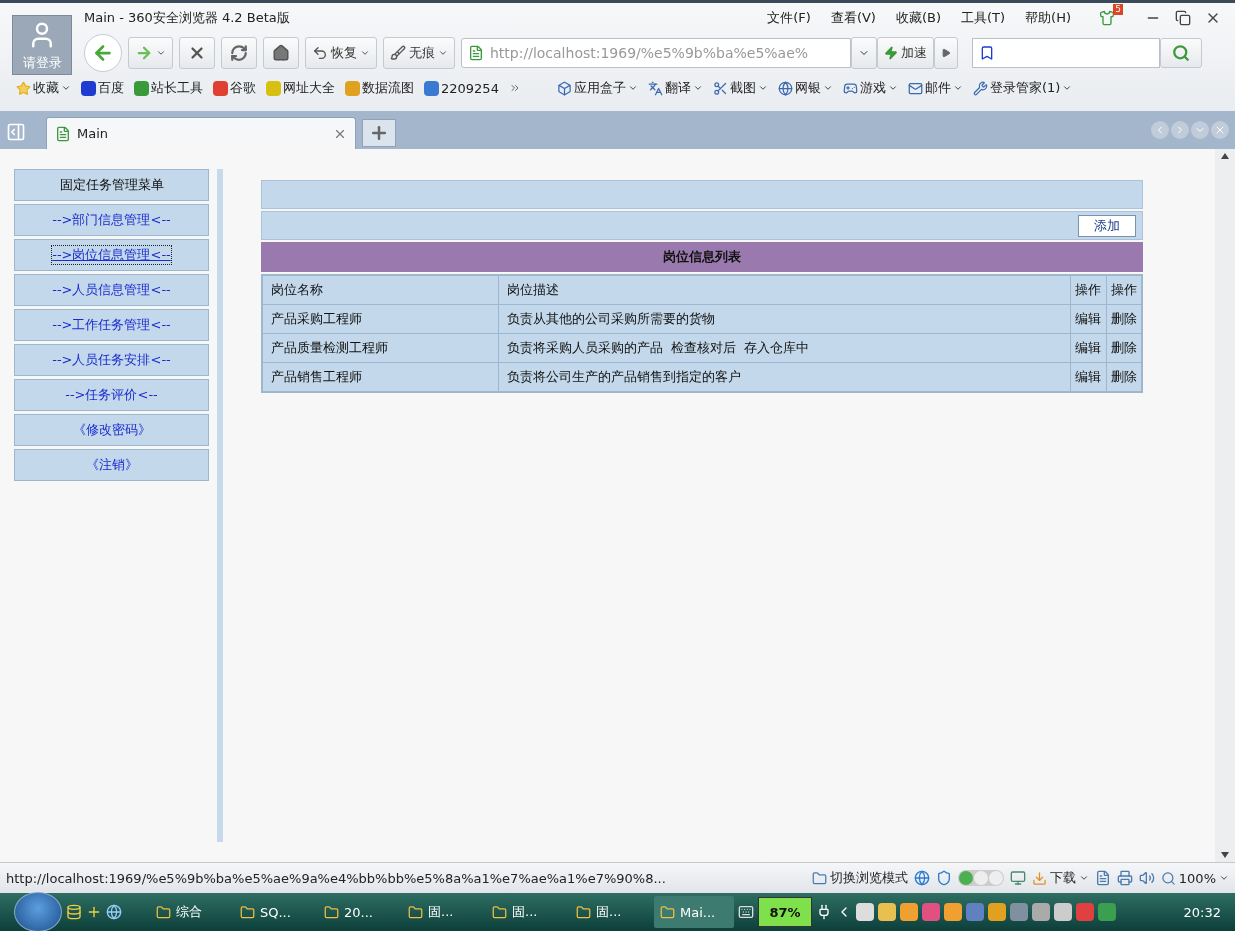 Image resolution: width=1235 pixels, height=931 pixels. Describe the element at coordinates (38, 911) in the screenshot. I see `start-button` at that location.